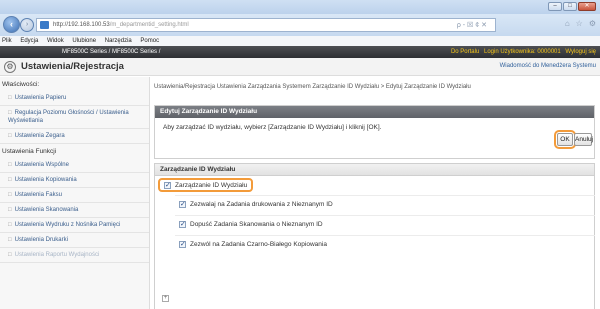 Image resolution: width=600 pixels, height=309 pixels. I want to click on window-controls: – □ ✕, so click(572, 6).